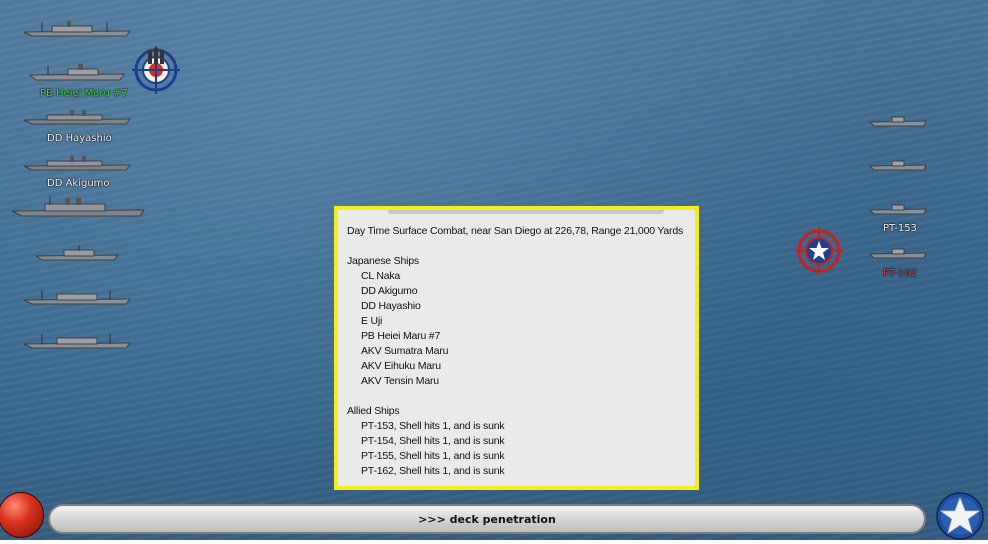  I want to click on japanese-target-icon, so click(156, 72).